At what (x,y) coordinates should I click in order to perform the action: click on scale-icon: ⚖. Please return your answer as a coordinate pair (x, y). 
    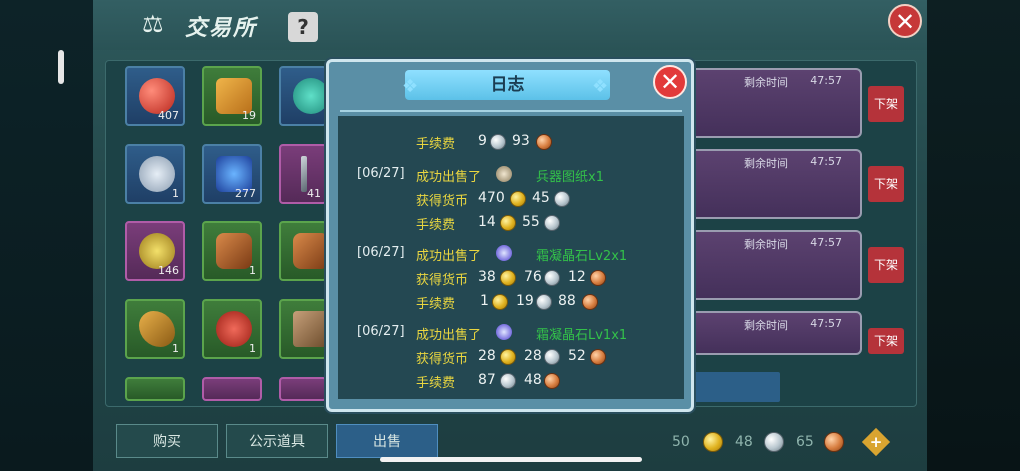
    Looking at the image, I should click on (153, 24).